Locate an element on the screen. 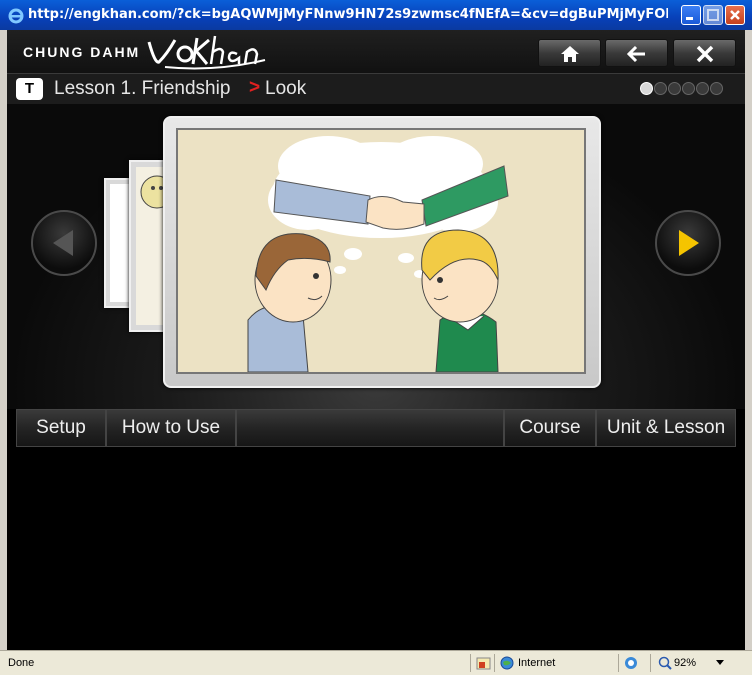 The width and height of the screenshot is (752, 675). home-icon is located at coordinates (570, 54).